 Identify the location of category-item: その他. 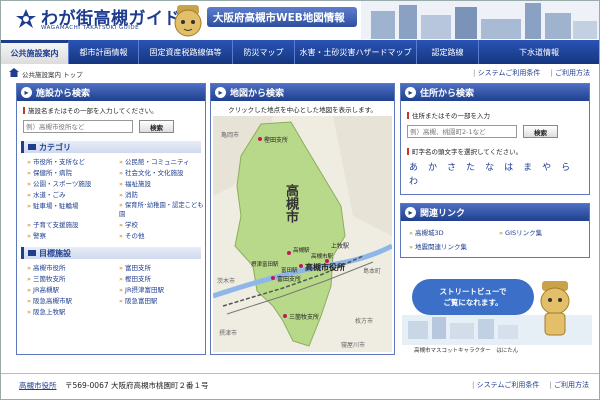
(163, 235).